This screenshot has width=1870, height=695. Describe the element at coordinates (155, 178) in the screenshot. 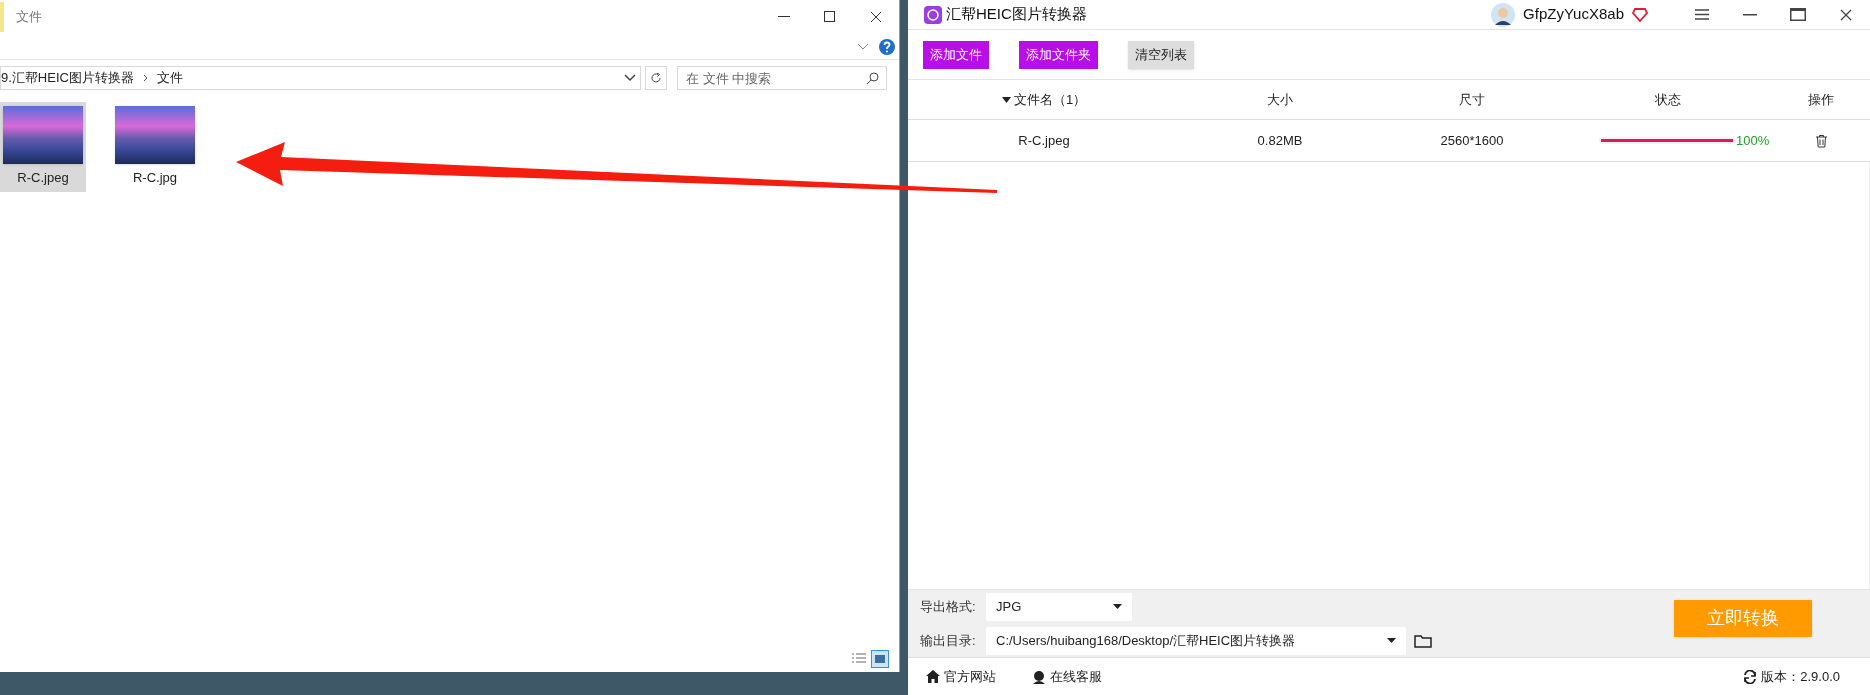

I see `file-name: R-C.jpg` at that location.